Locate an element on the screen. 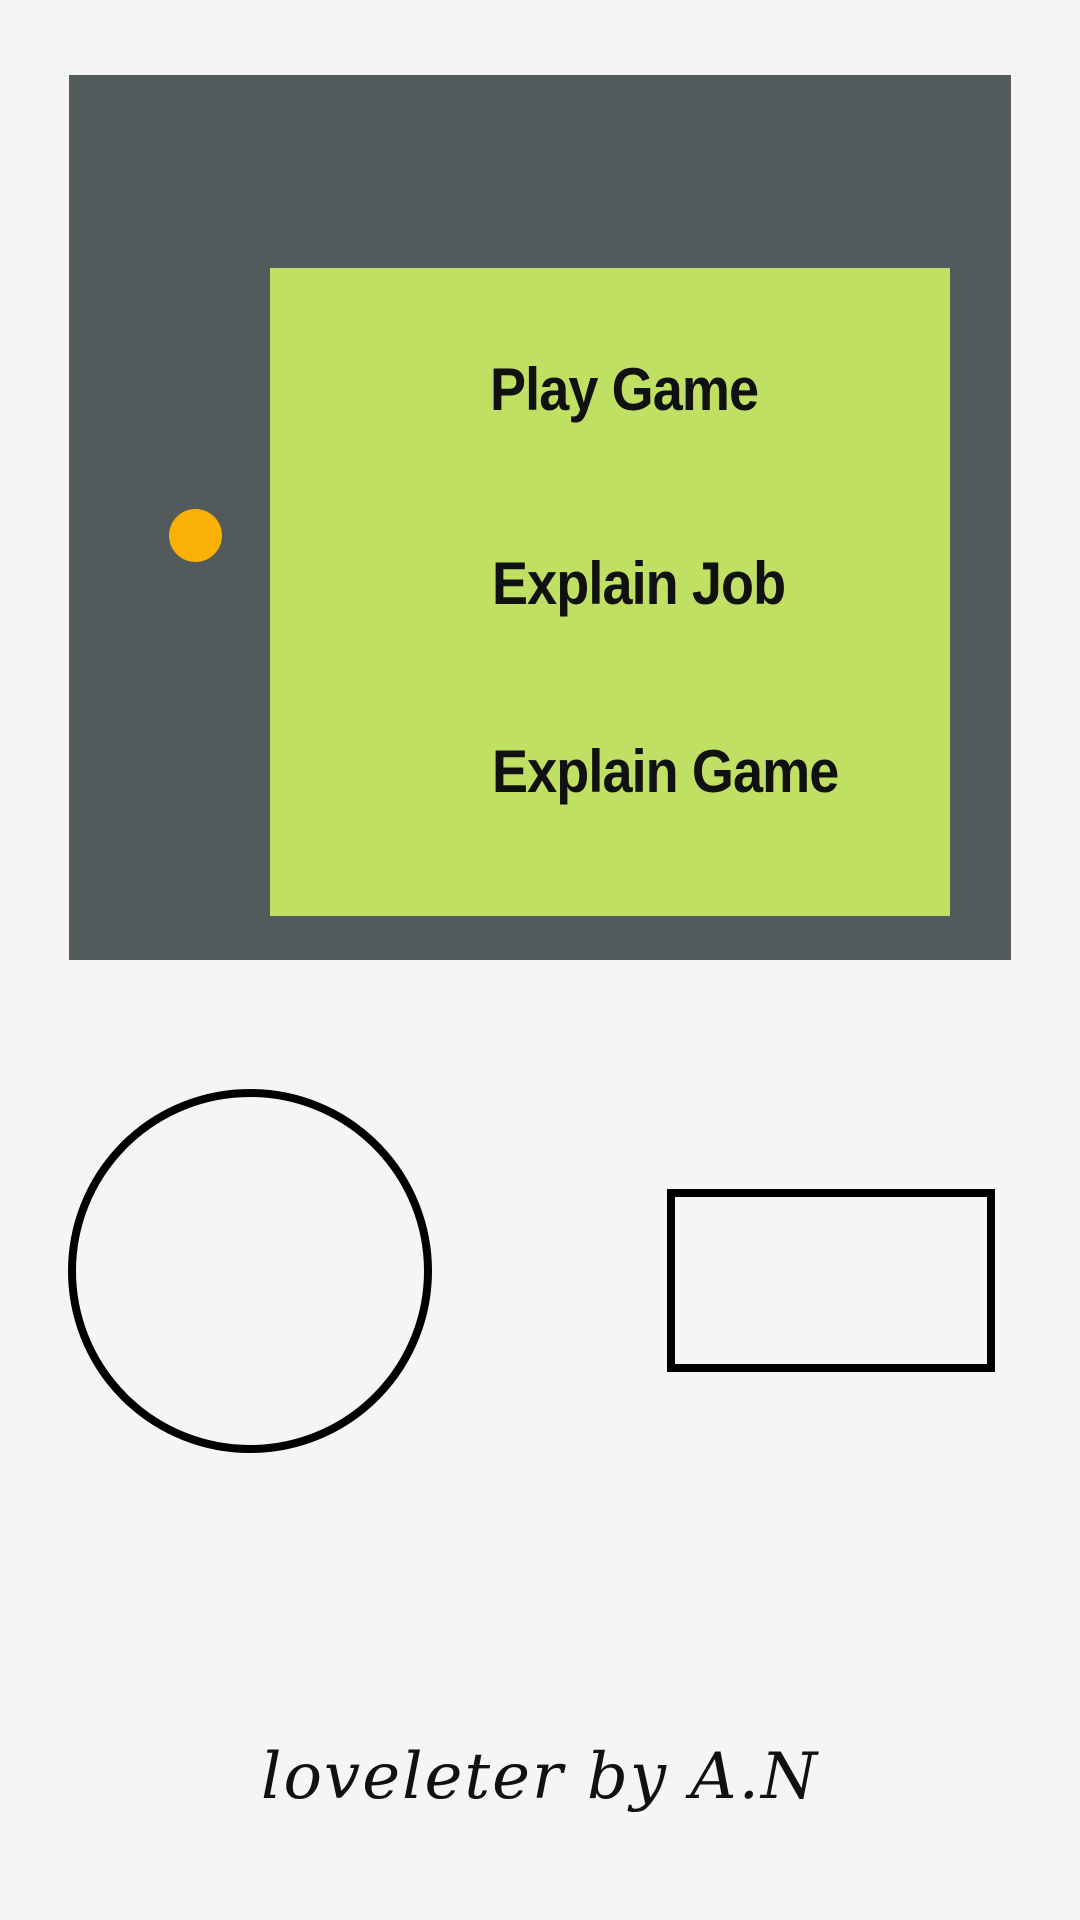 Image resolution: width=1080 pixels, height=1920 pixels. rectangular-action-button is located at coordinates (831, 1280).